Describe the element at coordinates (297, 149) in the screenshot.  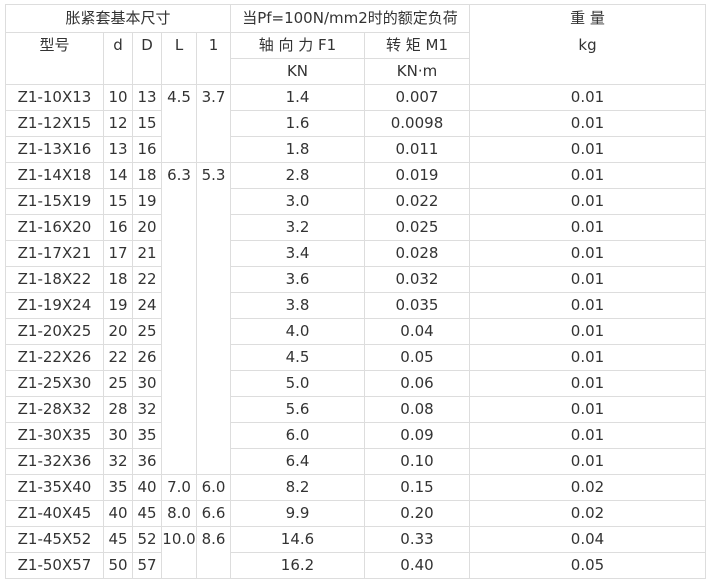
I see `axial-force-cell: 1.8` at that location.